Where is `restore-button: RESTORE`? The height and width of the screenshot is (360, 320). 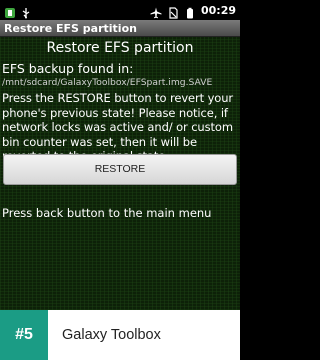
restore-button: RESTORE is located at coordinates (120, 169).